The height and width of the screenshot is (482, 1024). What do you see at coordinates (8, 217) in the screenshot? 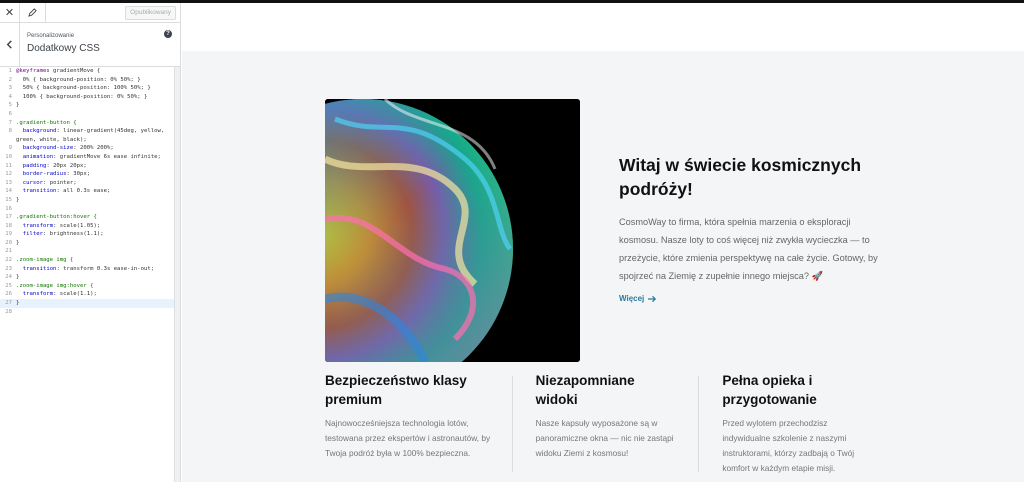
I see `line-number: 17` at bounding box center [8, 217].